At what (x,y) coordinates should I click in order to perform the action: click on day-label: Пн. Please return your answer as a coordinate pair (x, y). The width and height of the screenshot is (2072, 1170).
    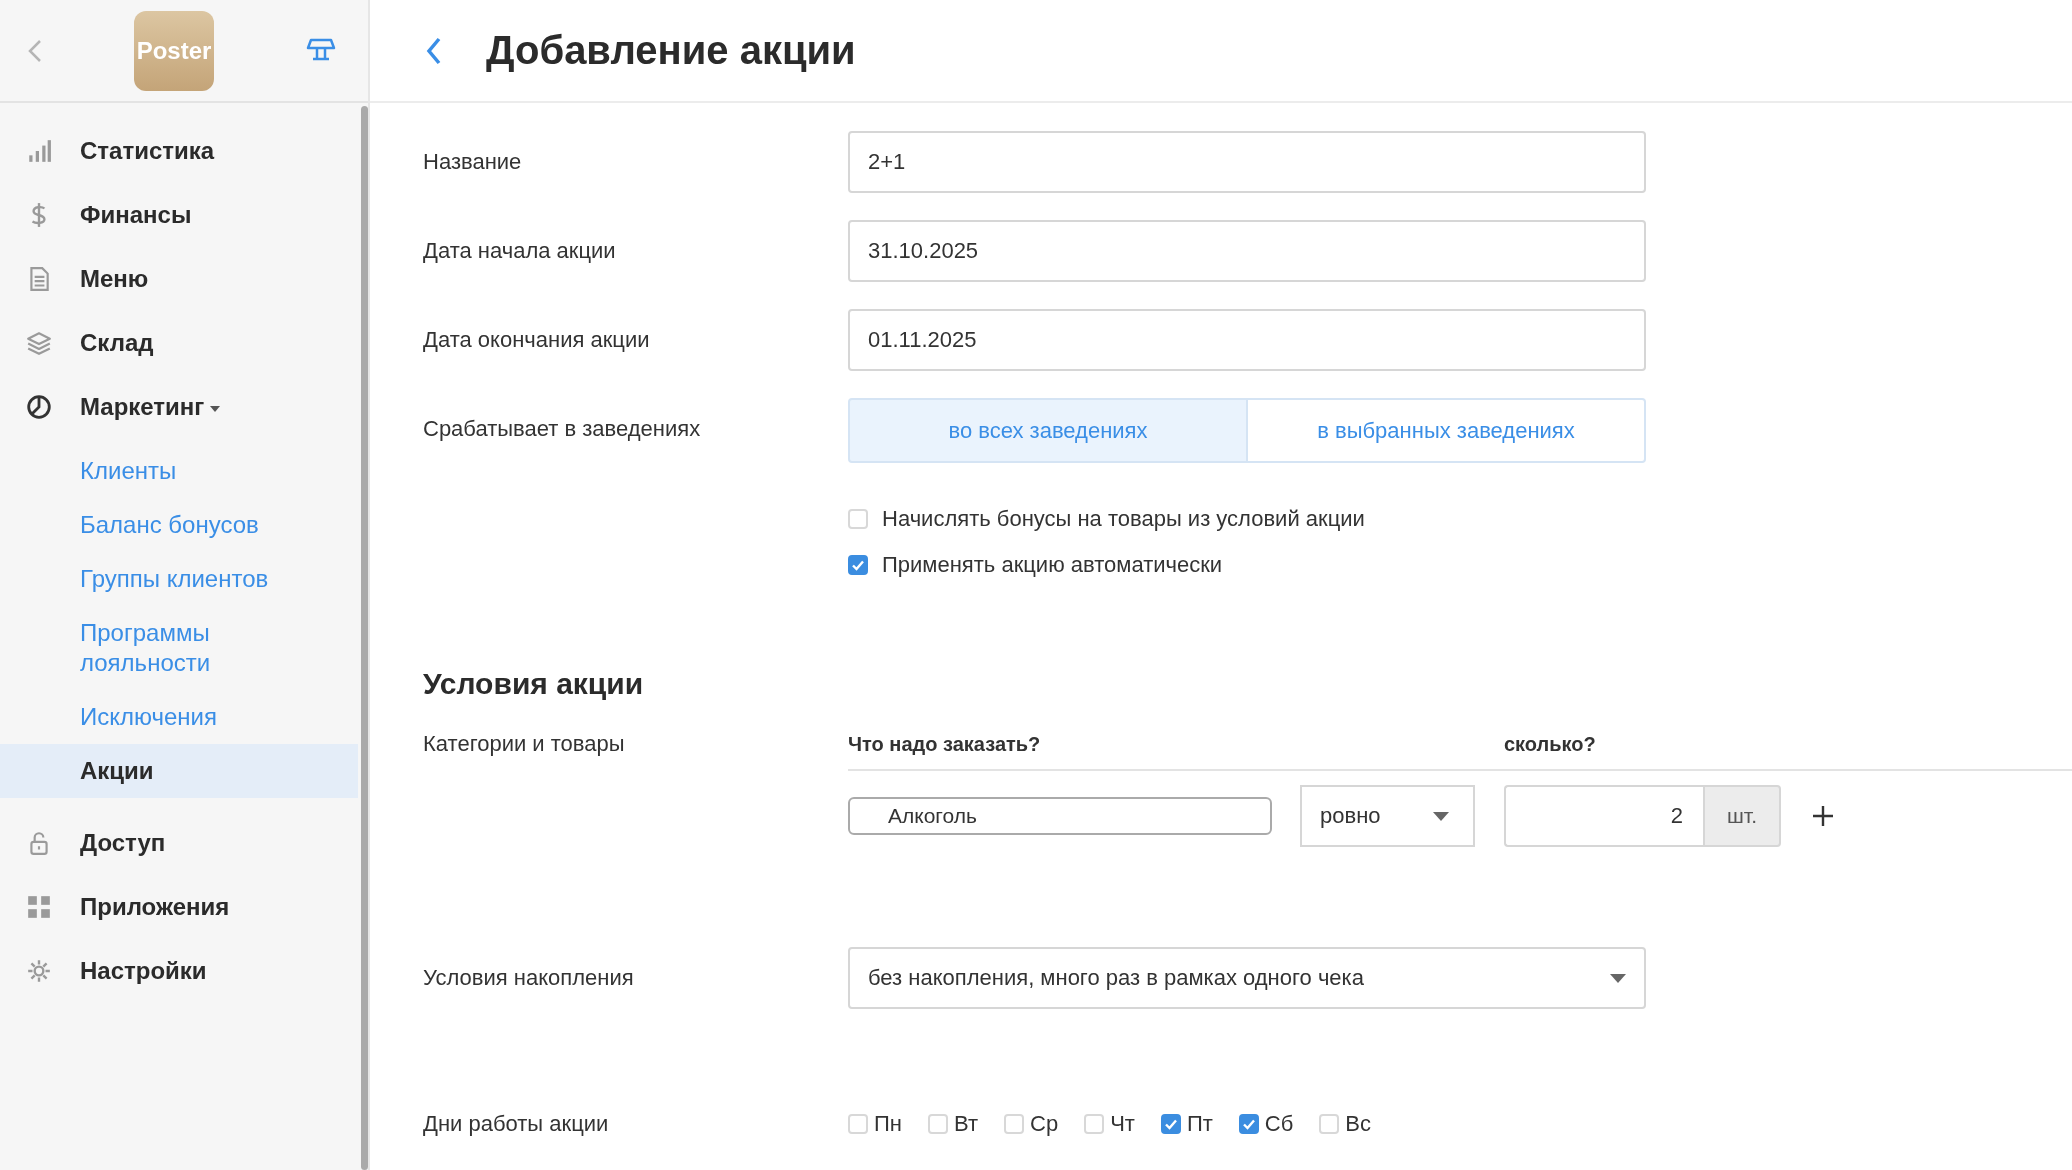
    Looking at the image, I should click on (888, 1124).